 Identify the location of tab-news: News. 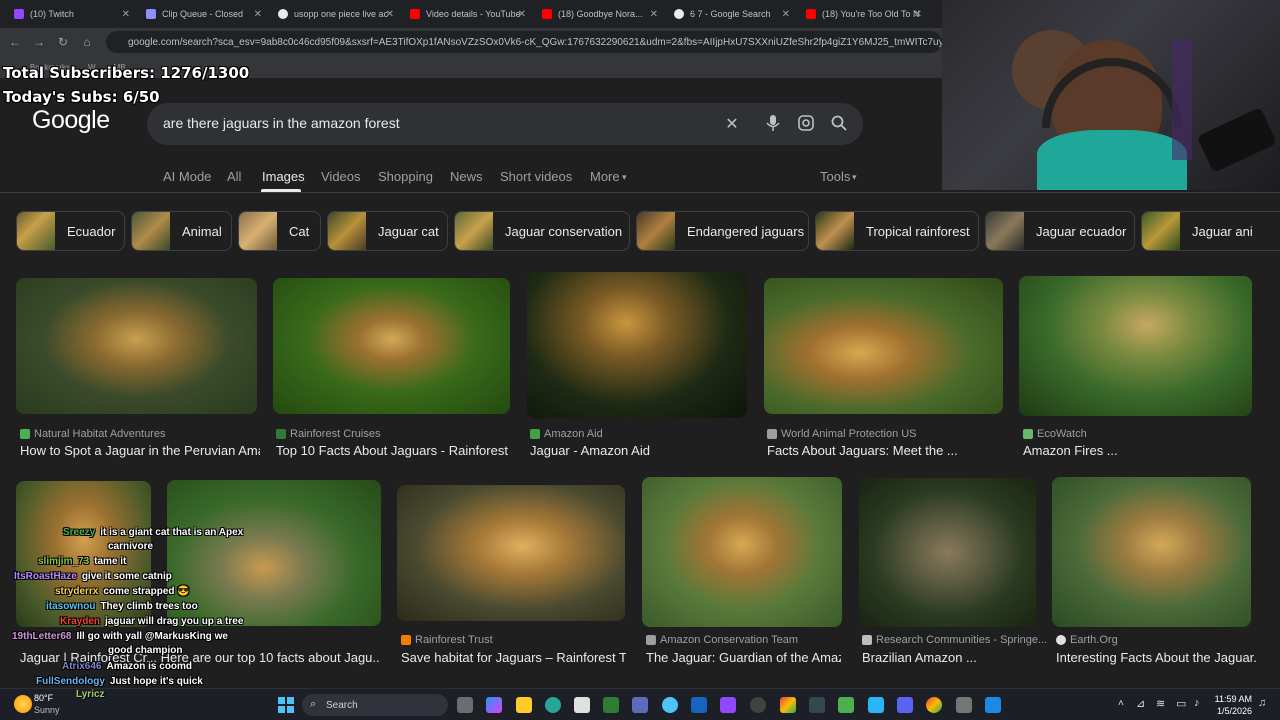
(466, 176).